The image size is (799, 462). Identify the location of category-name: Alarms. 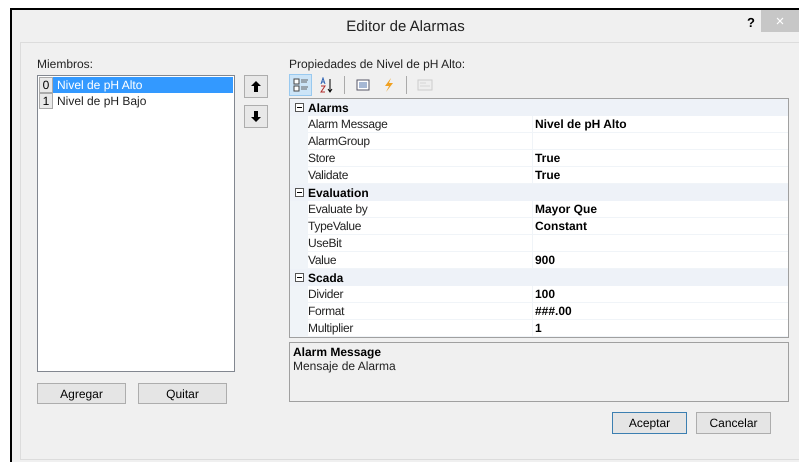
(328, 107).